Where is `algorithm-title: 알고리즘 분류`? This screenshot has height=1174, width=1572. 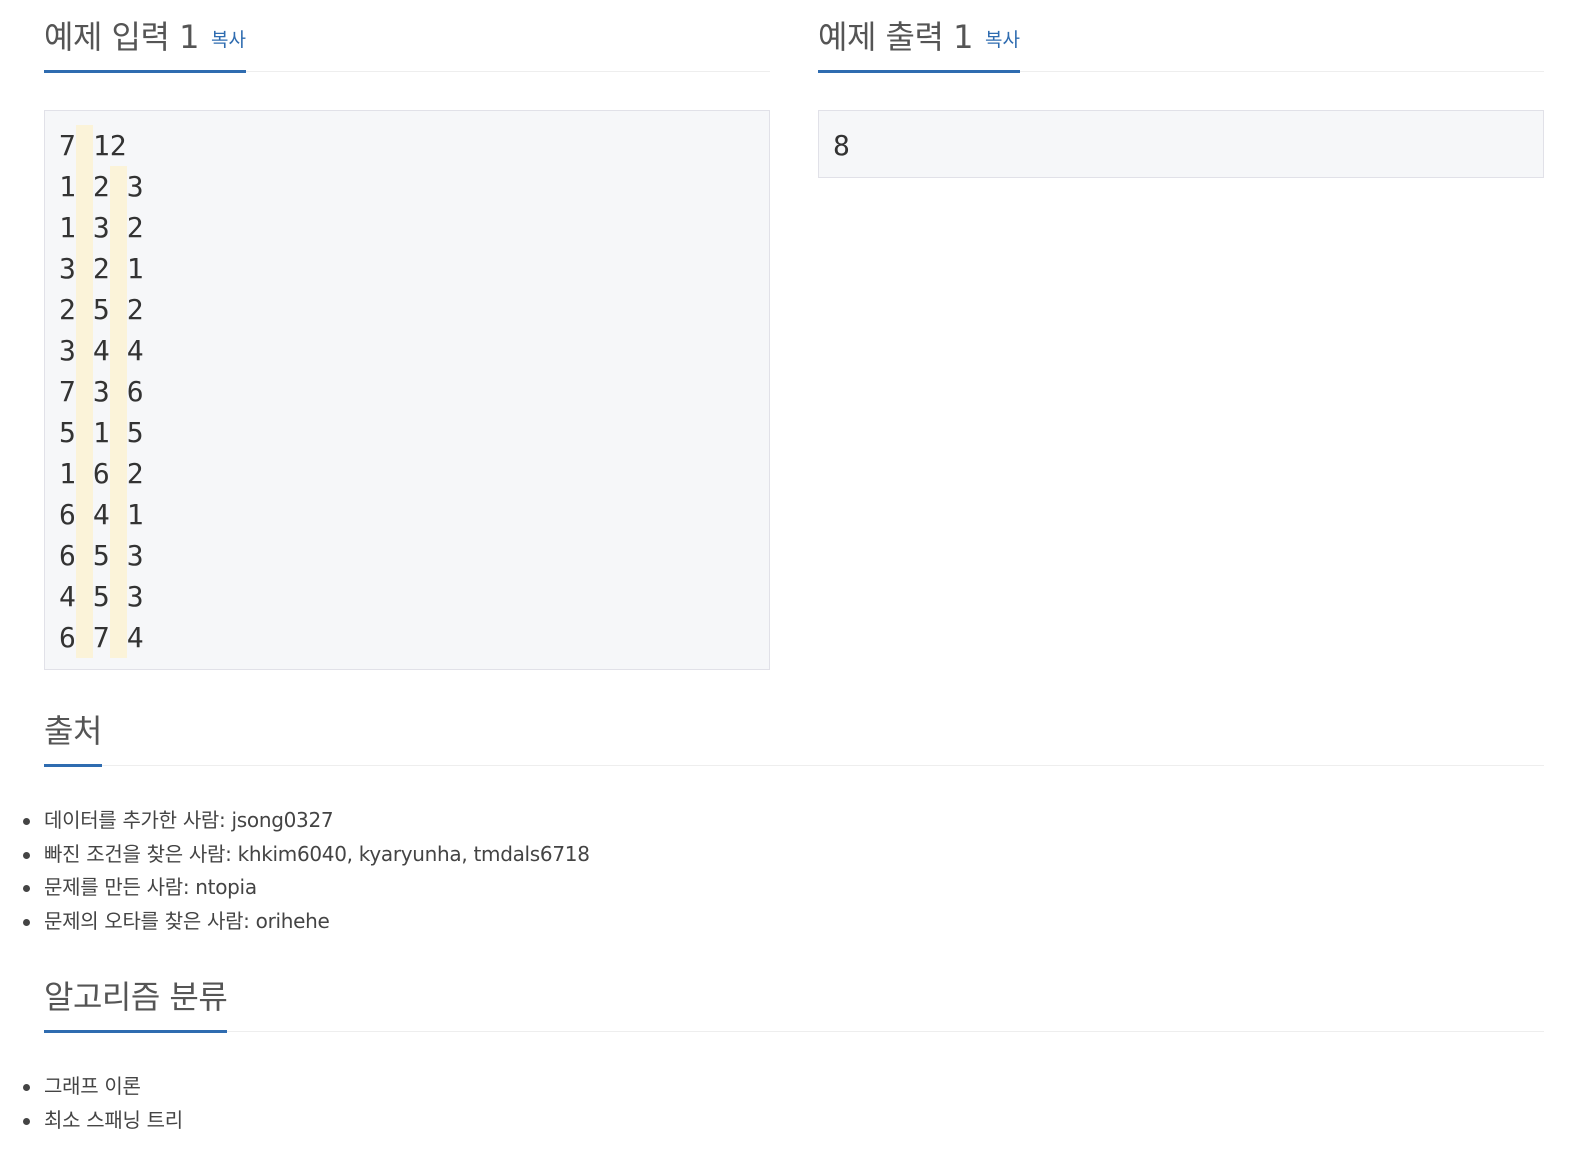 algorithm-title: 알고리즘 분류 is located at coordinates (136, 997).